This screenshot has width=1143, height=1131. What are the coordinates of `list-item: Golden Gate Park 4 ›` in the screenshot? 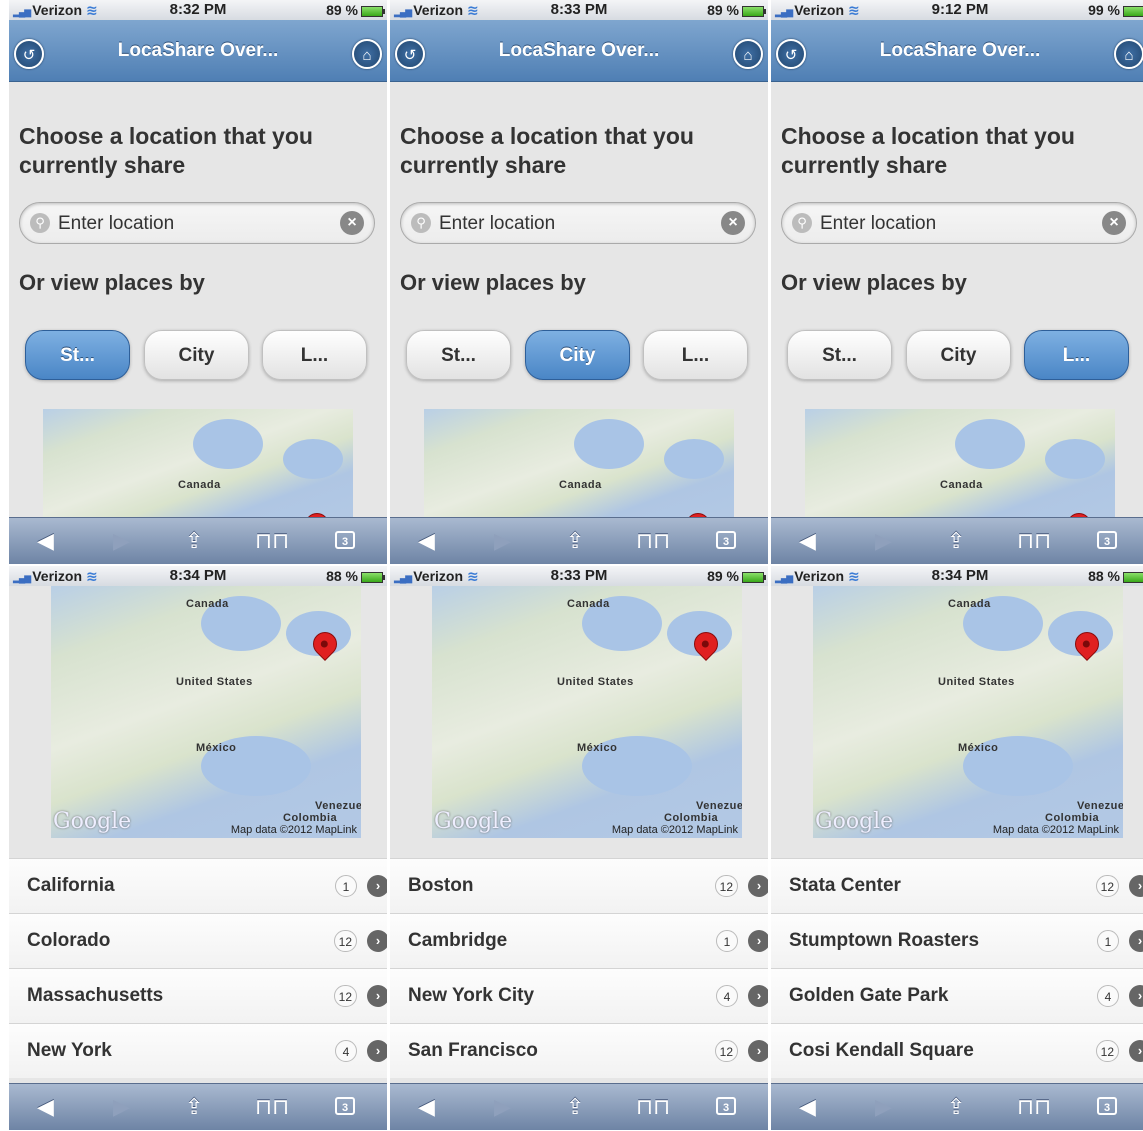 It's located at (957, 995).